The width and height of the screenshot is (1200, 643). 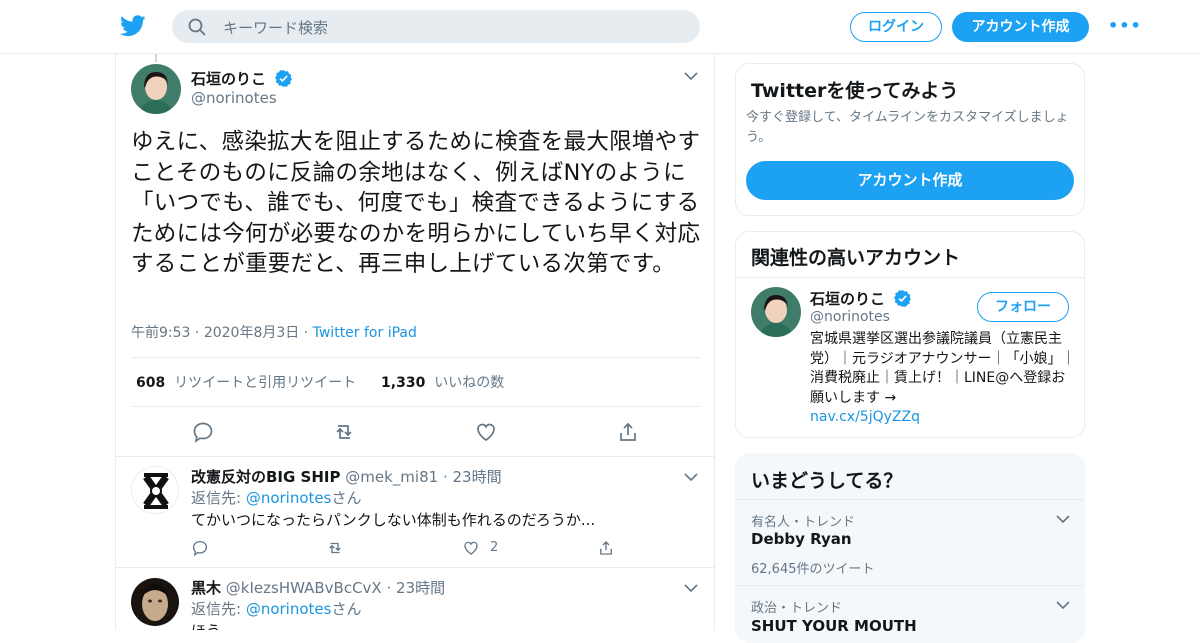 I want to click on reply-header: 改憲反対のBIG SHIP @mek_mi81 · 23時間, so click(x=346, y=476).